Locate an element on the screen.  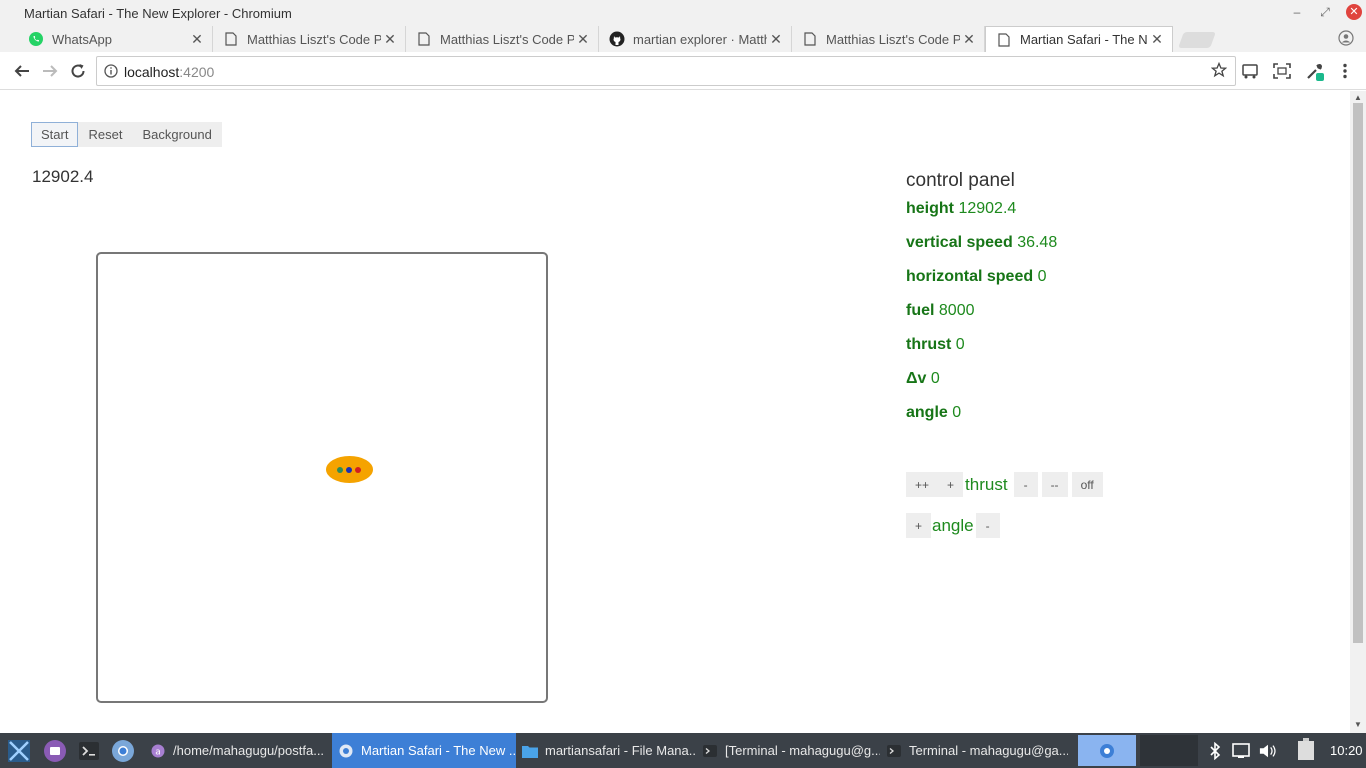
background-button: Background is located at coordinates (177, 134).